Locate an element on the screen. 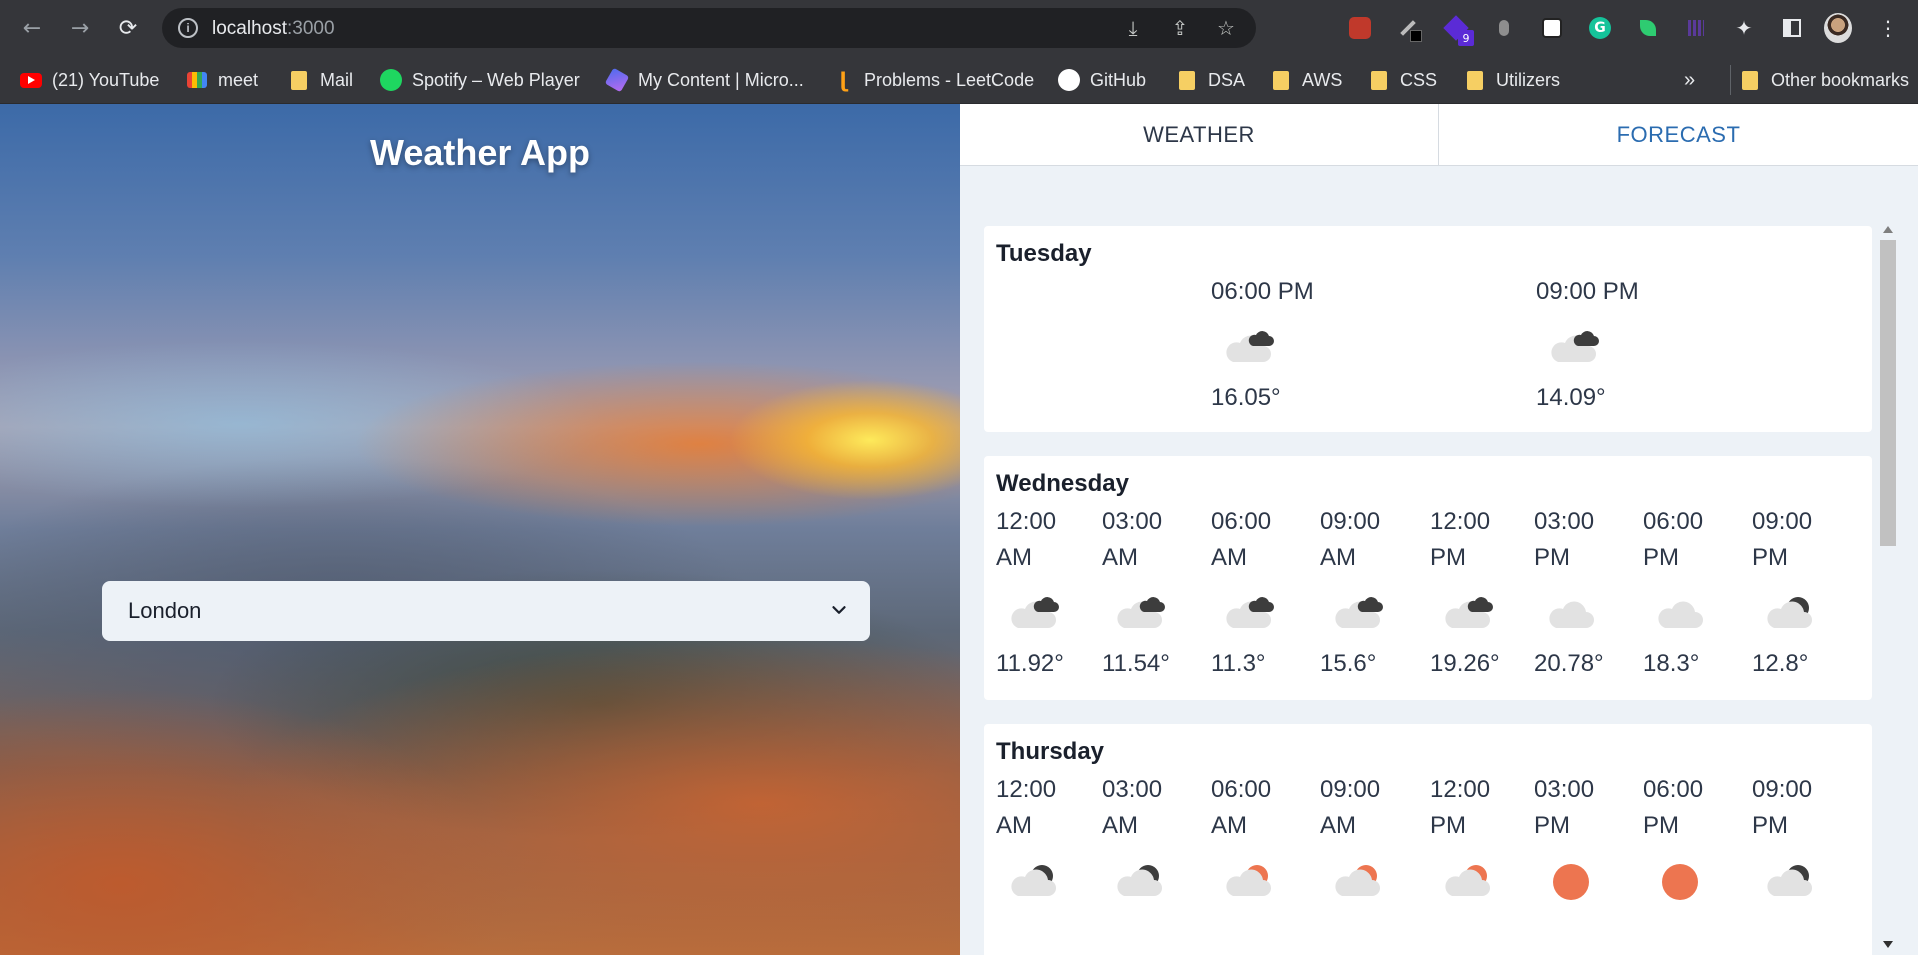  forecast-scrollbar is located at coordinates (1888, 587).